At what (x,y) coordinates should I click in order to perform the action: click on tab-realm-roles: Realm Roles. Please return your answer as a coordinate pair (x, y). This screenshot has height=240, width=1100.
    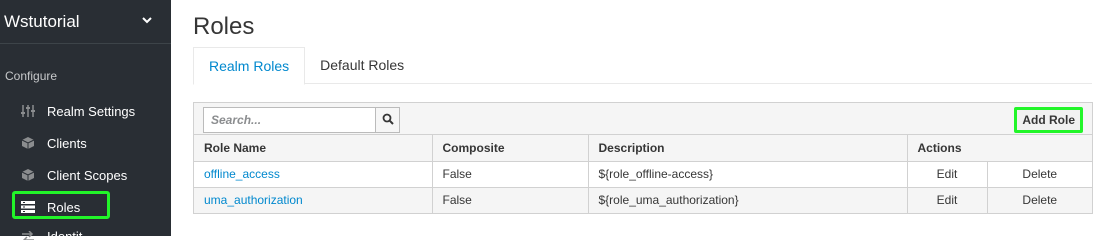
    Looking at the image, I should click on (249, 66).